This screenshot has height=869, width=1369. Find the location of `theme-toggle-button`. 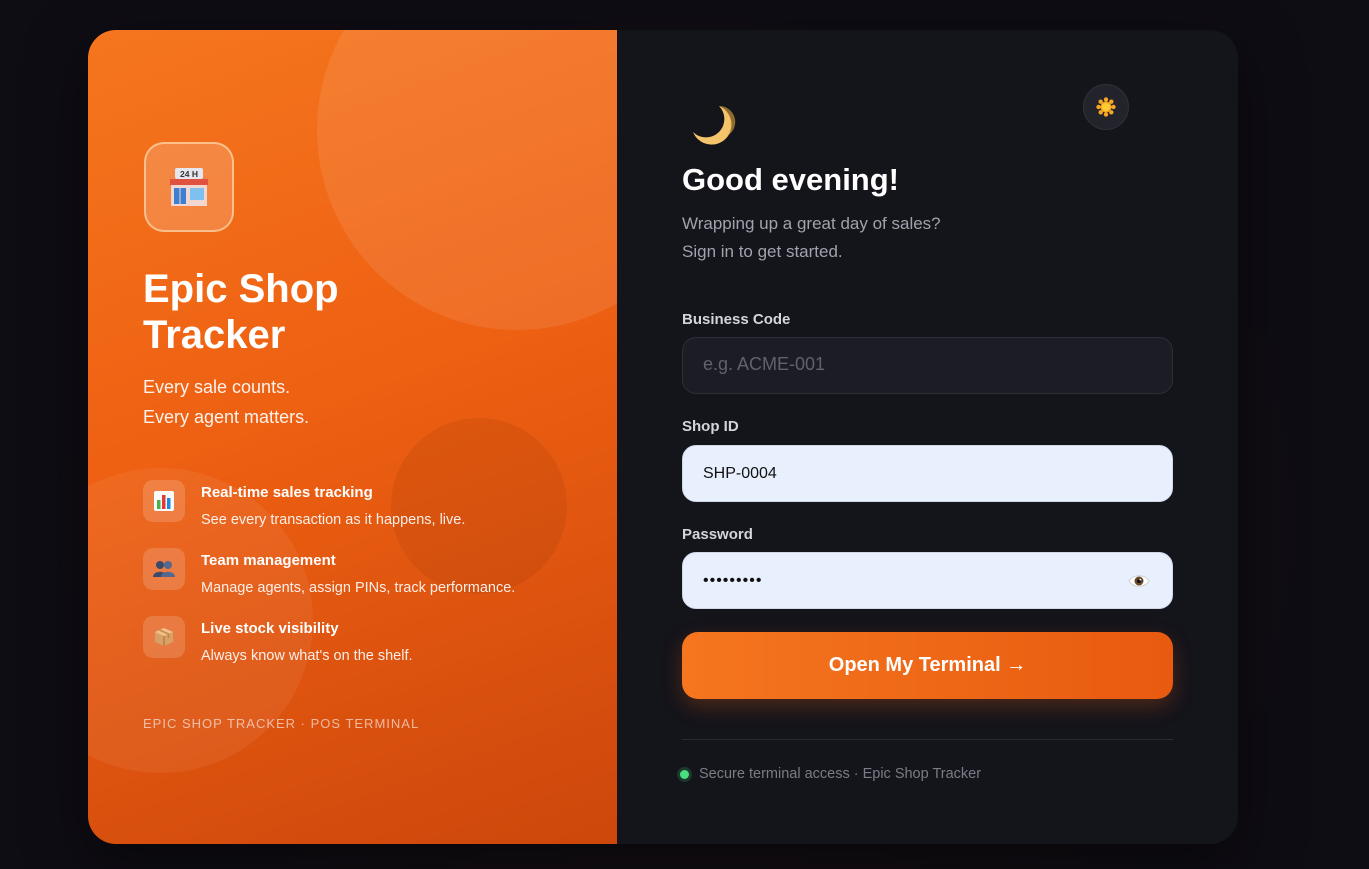

theme-toggle-button is located at coordinates (1106, 107).